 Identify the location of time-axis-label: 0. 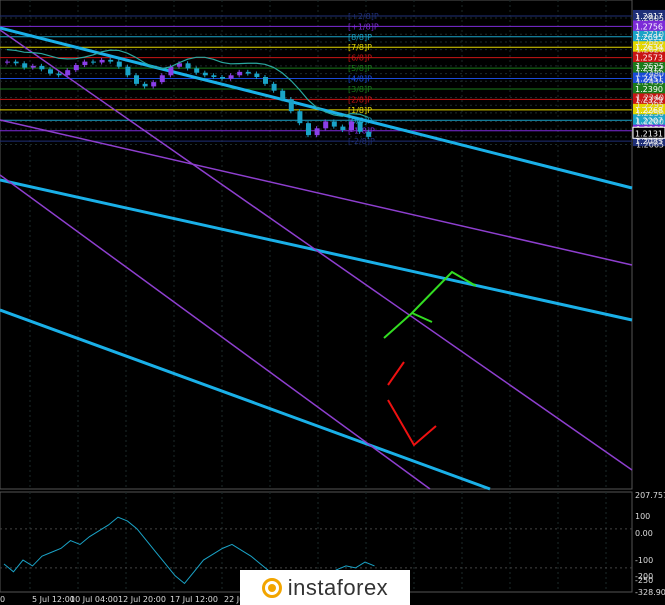
(2, 599).